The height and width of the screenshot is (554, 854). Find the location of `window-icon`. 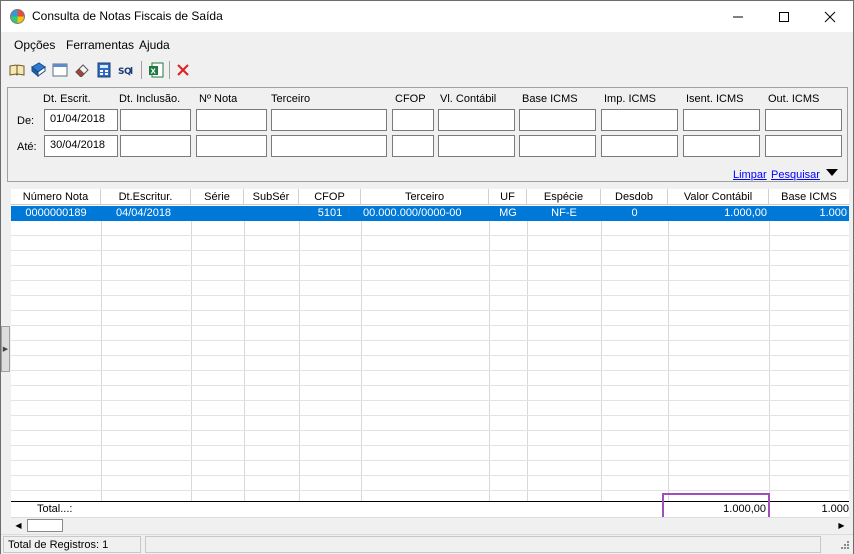

window-icon is located at coordinates (60, 70).